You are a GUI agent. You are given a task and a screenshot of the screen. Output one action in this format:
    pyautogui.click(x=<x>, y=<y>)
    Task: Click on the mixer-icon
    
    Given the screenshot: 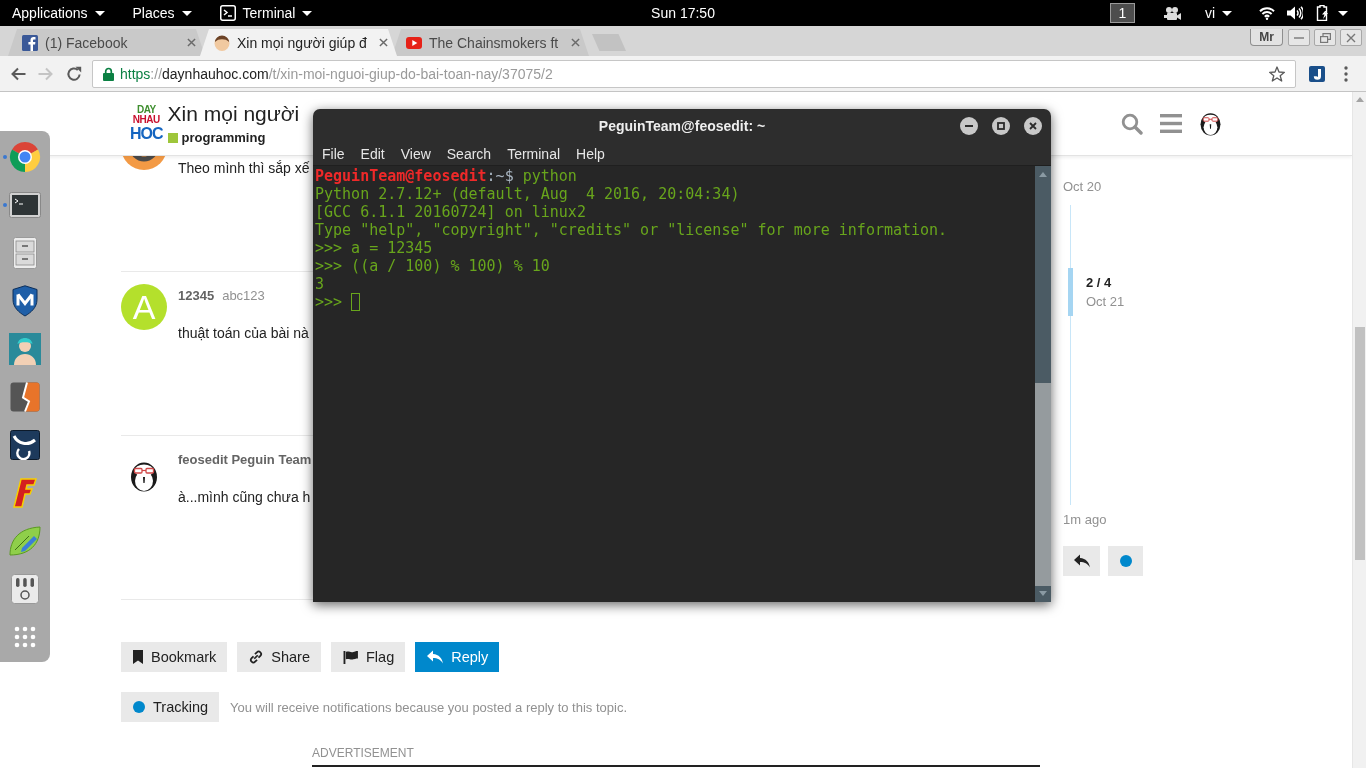 What is the action you would take?
    pyautogui.click(x=25, y=589)
    